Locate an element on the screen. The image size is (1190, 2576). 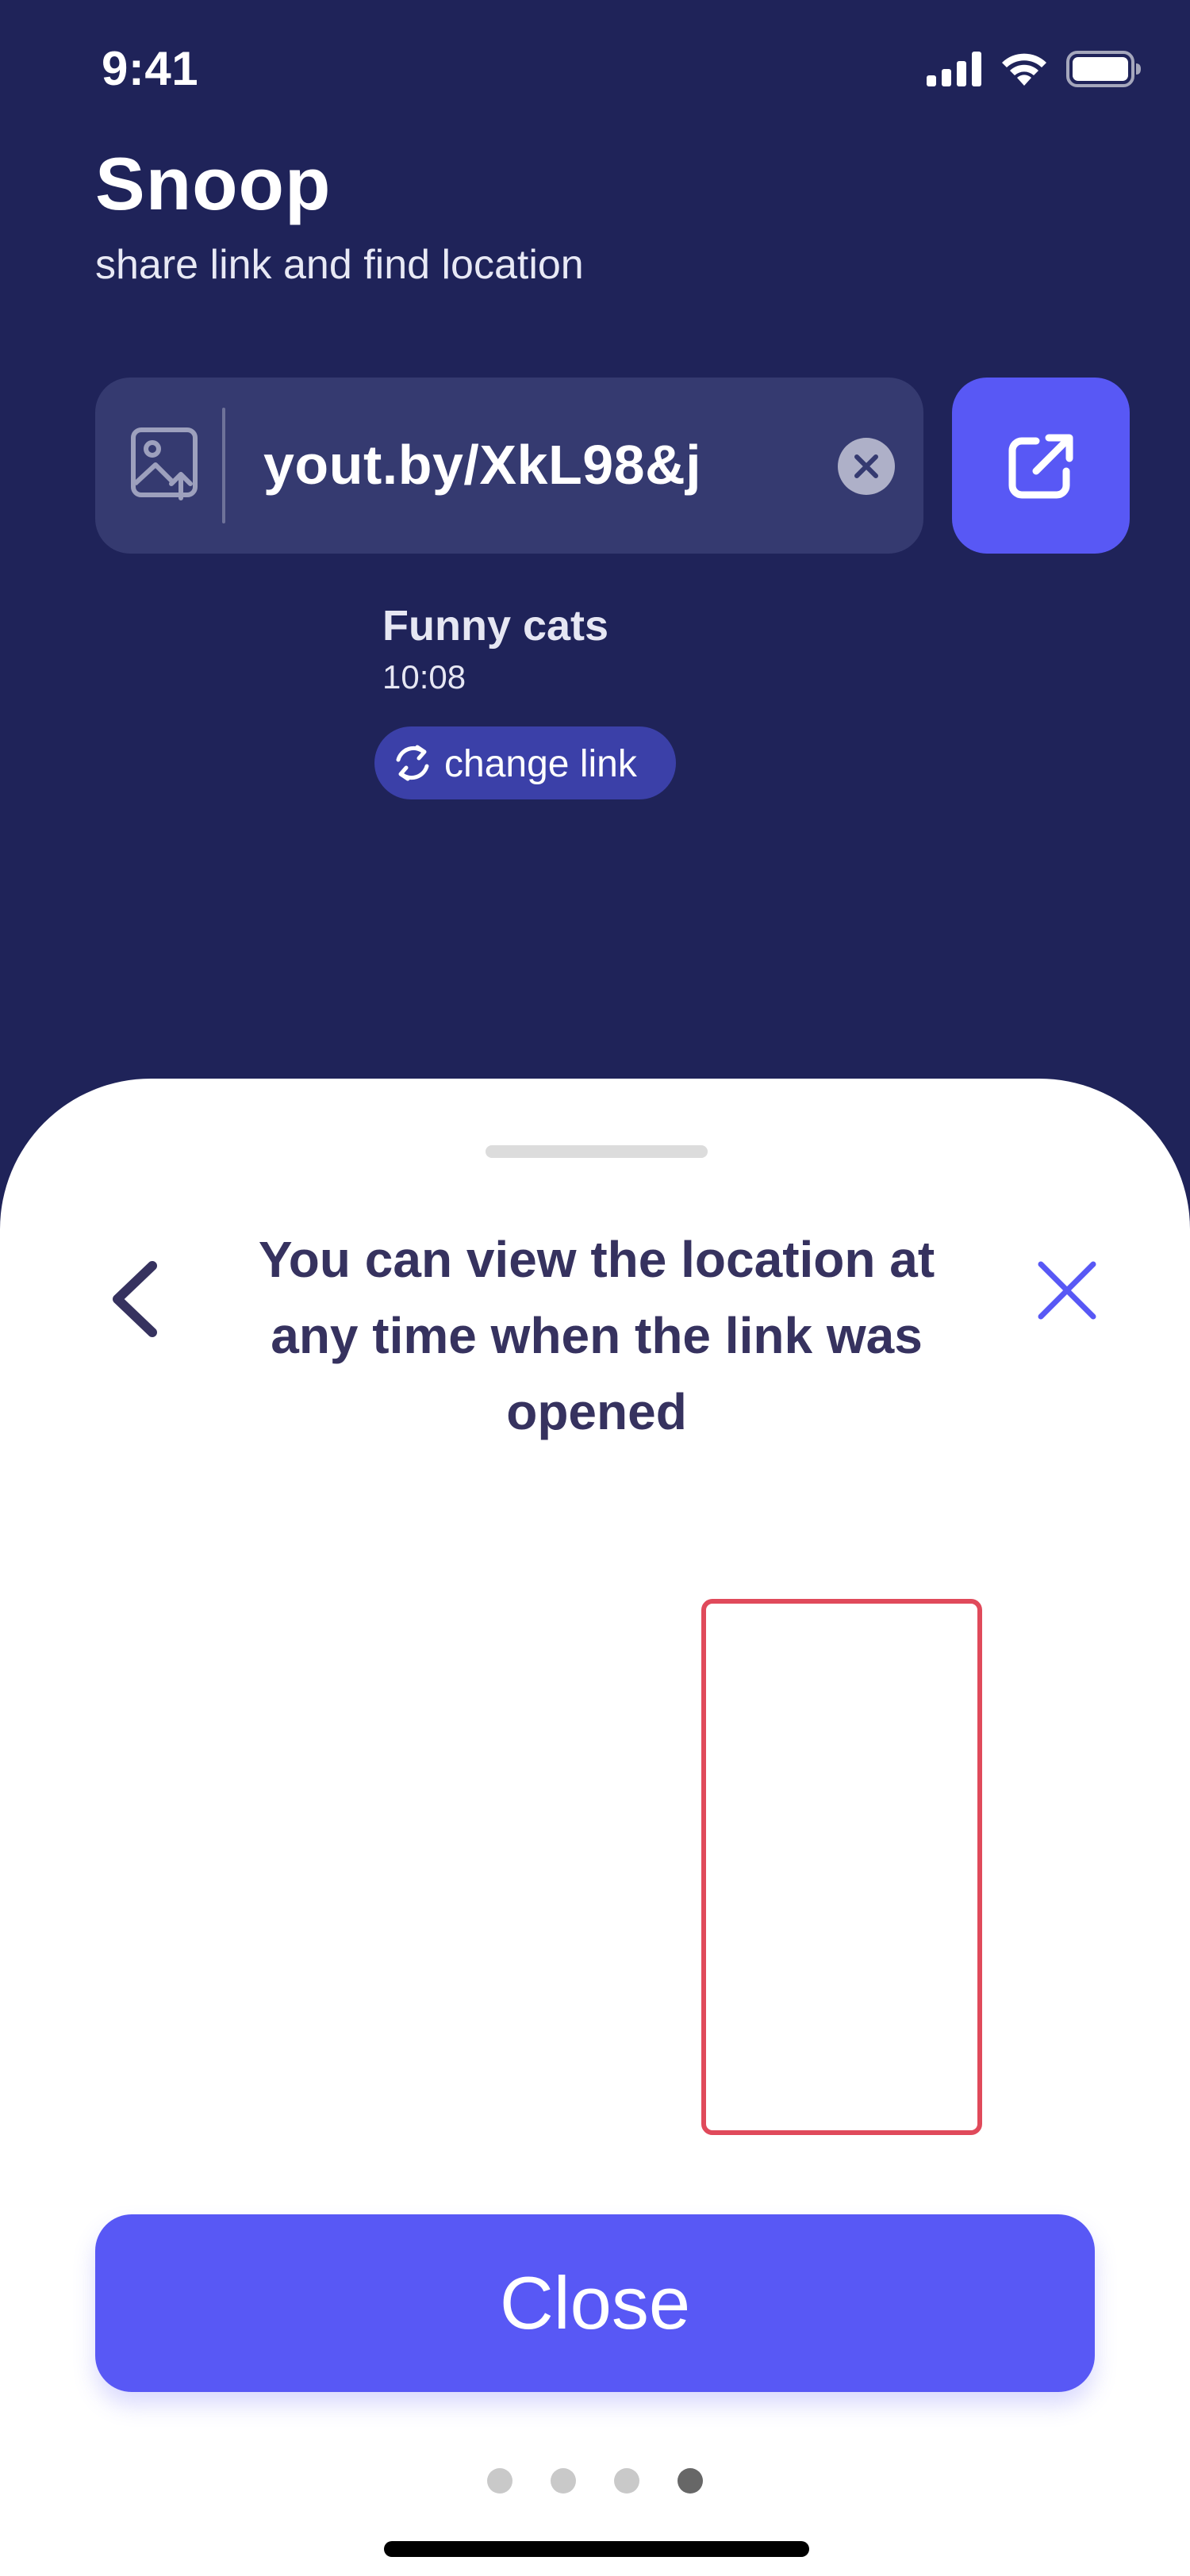
link-time: 10:08 is located at coordinates (424, 677).